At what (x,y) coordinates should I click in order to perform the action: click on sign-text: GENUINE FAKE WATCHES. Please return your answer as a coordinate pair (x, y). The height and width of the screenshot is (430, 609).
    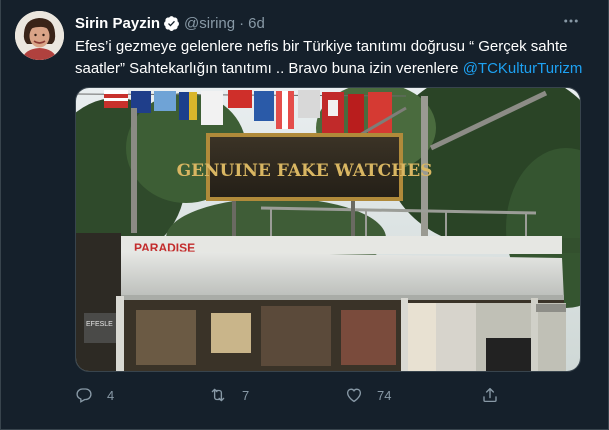
    Looking at the image, I should click on (305, 171).